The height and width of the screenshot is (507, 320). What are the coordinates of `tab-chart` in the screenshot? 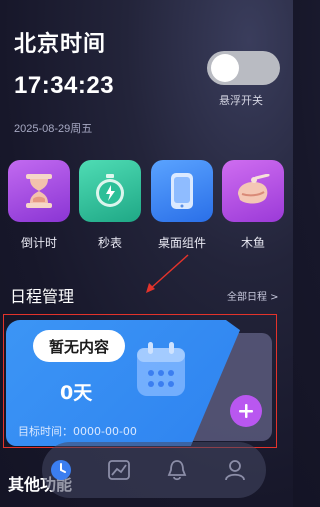 It's located at (119, 470).